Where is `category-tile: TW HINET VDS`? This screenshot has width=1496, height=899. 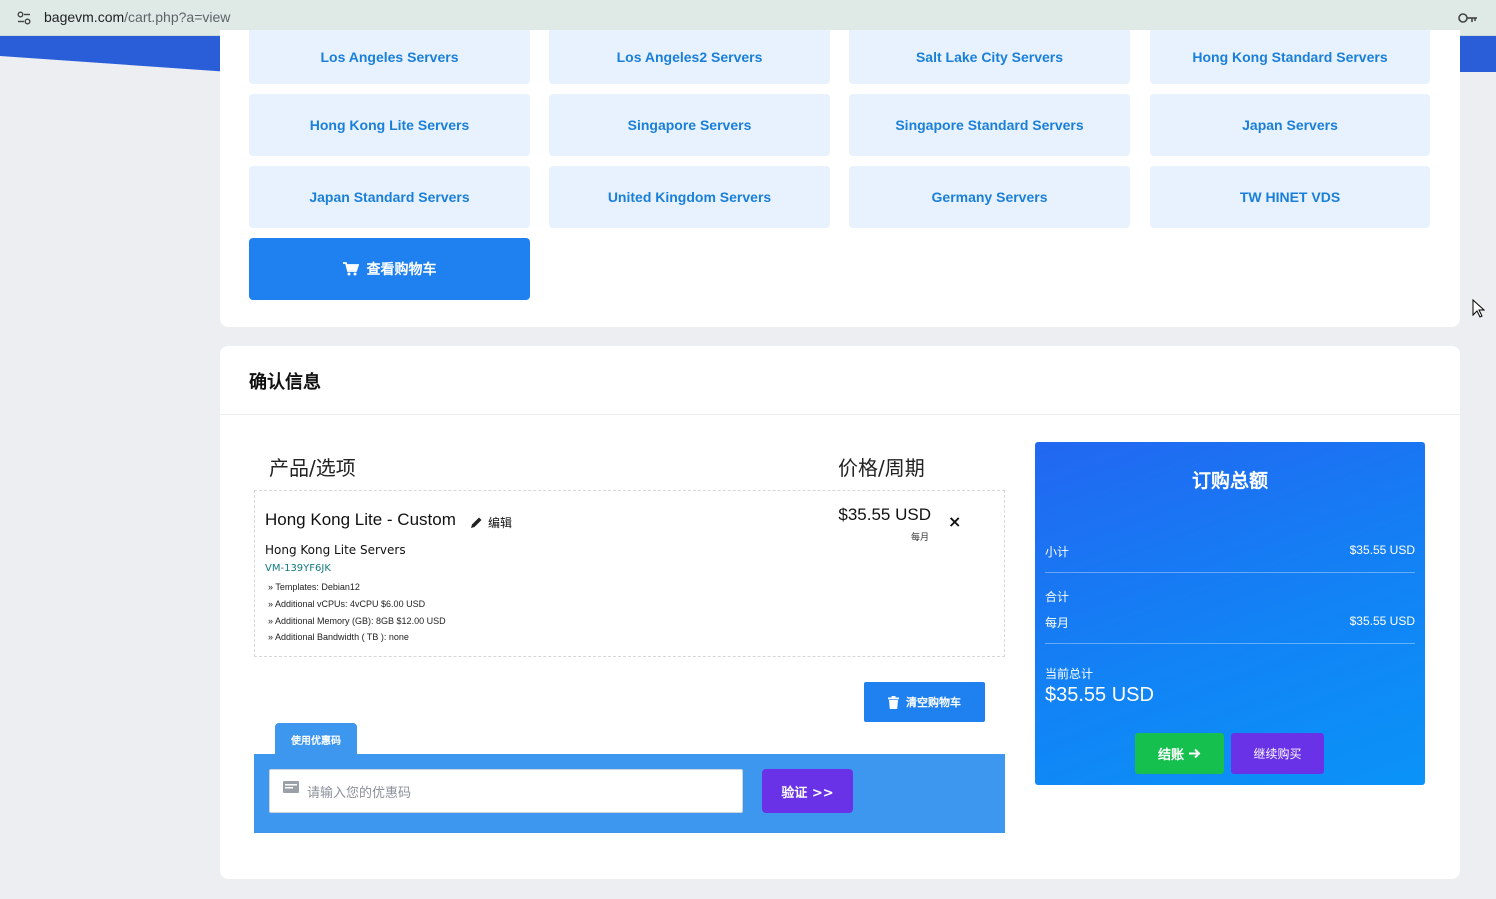 category-tile: TW HINET VDS is located at coordinates (1290, 197).